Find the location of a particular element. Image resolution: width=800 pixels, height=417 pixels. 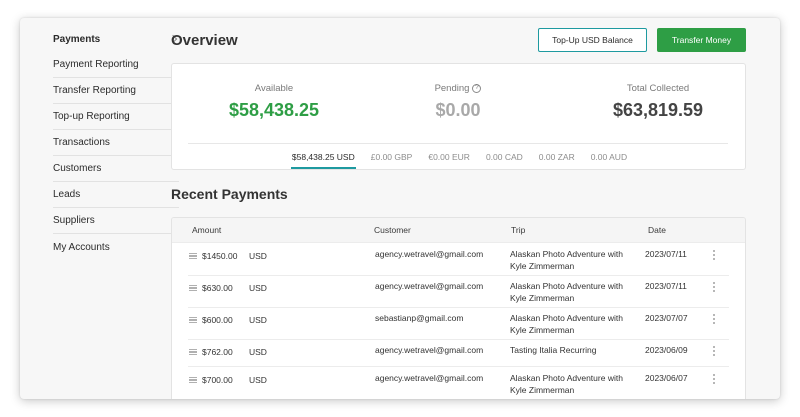

tab-currency-gbp: £0.00 GBP is located at coordinates (392, 157).